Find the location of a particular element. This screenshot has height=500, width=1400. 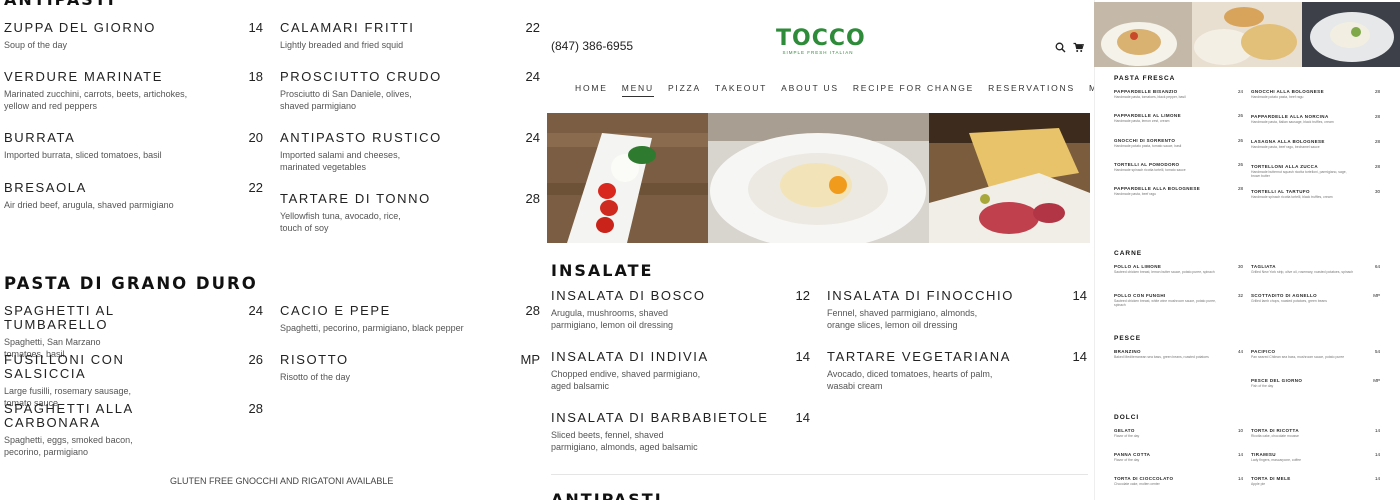

menu-item: RISOTTO Risotto of the day MP is located at coordinates (410, 367).